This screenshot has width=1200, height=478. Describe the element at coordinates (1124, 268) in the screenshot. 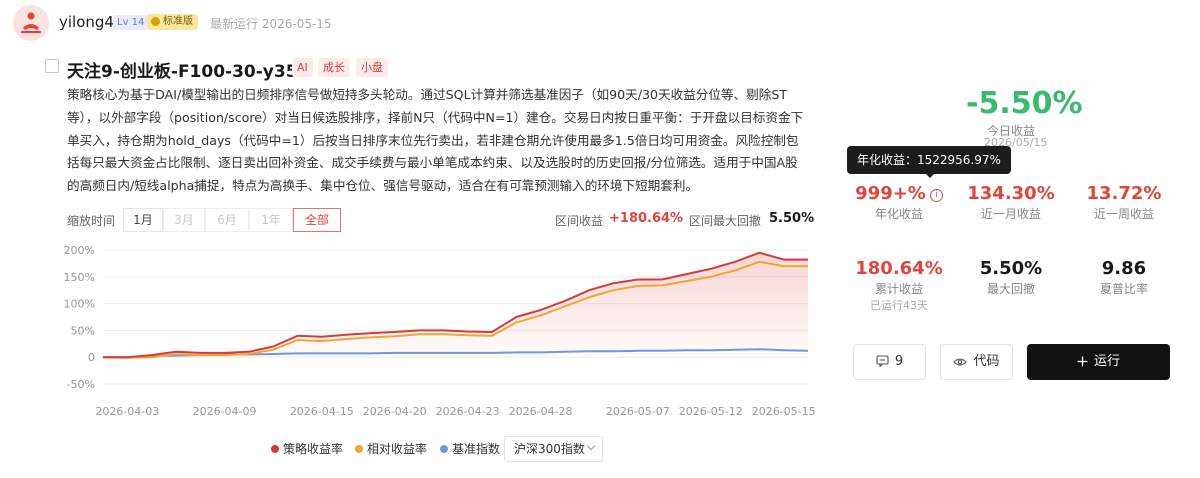

I see `sharpe-value: 9.86` at that location.